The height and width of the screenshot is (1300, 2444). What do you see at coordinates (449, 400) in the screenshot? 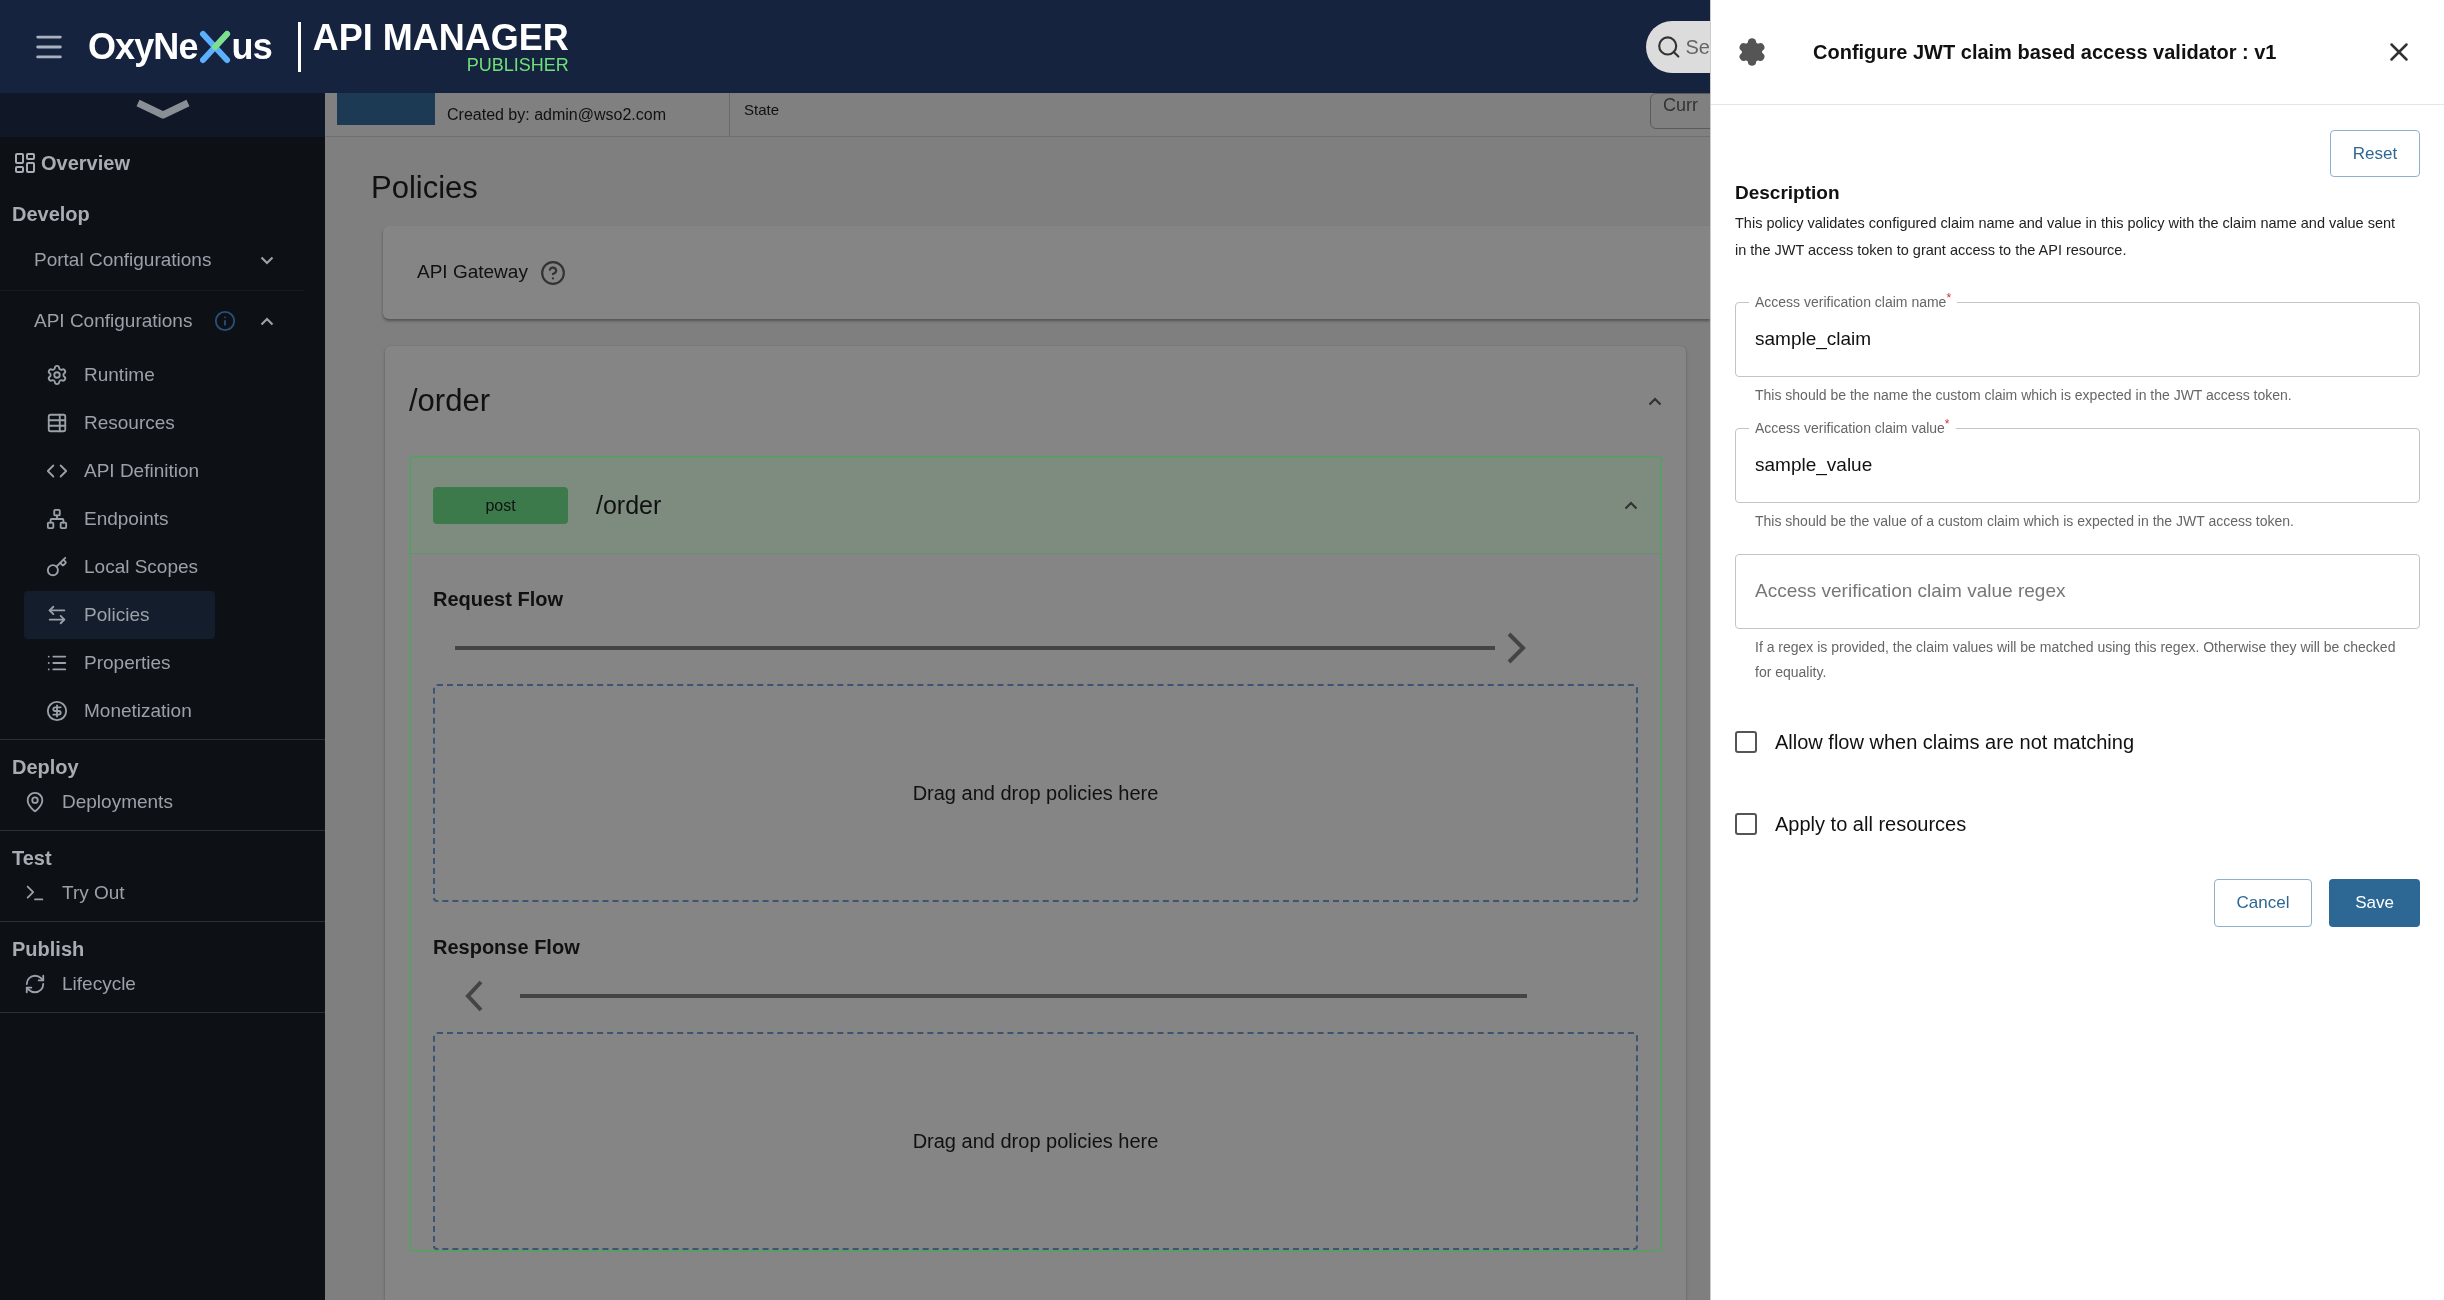
I see `resource-path: /order` at bounding box center [449, 400].